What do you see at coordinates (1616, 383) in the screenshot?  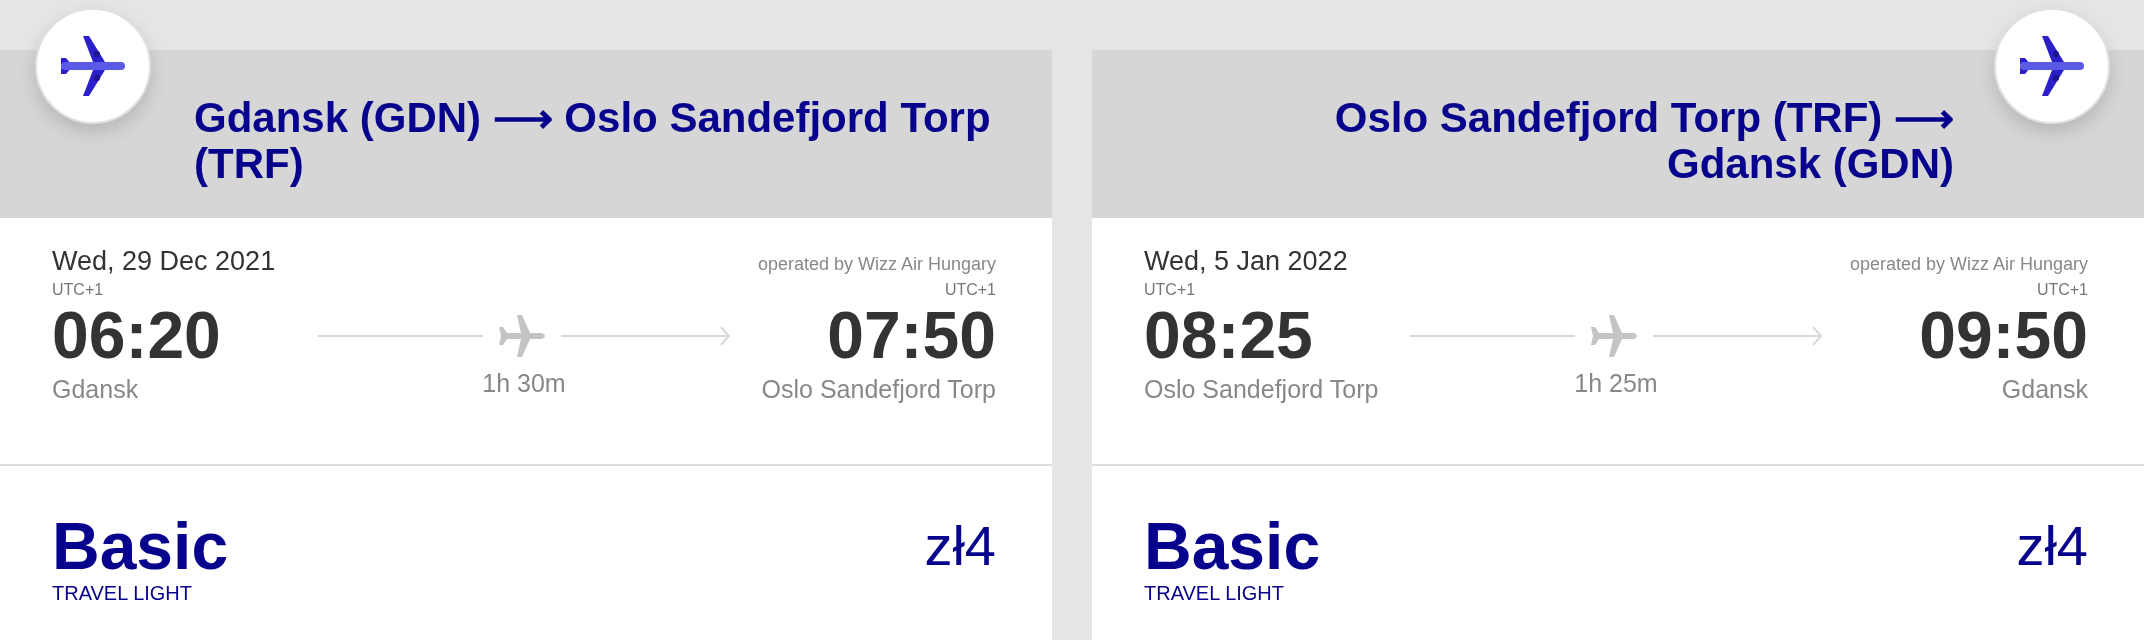 I see `flight-duration: 1h 25m` at bounding box center [1616, 383].